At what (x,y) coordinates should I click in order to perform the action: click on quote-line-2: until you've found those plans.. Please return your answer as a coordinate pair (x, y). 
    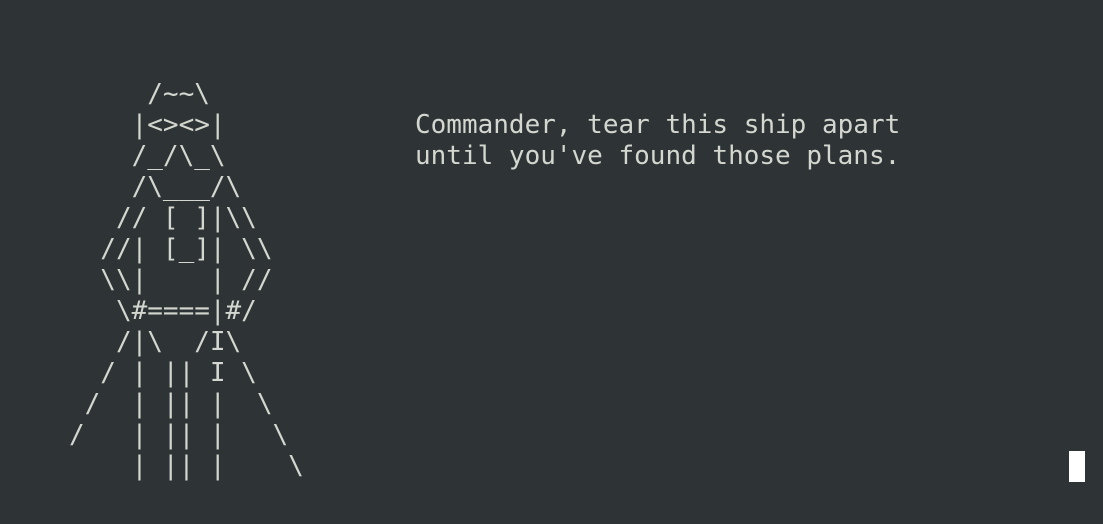
    Looking at the image, I should click on (658, 156).